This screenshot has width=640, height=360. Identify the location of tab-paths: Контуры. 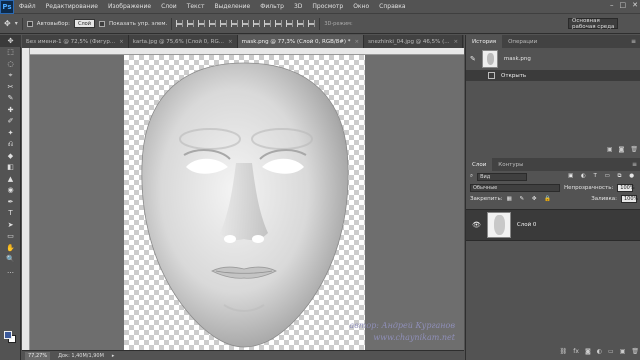
(510, 164).